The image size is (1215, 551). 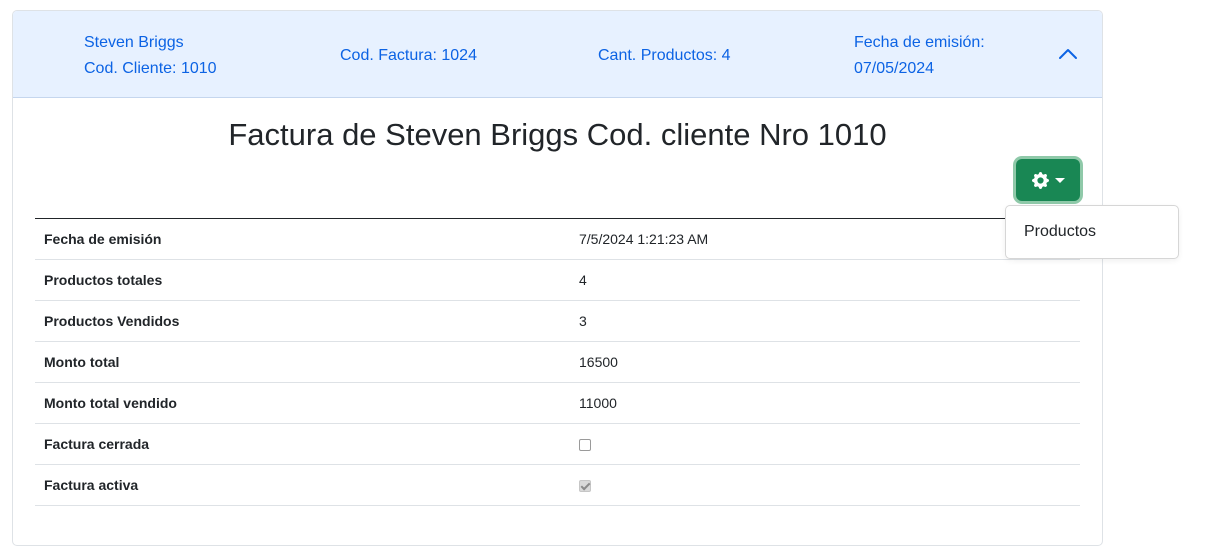 What do you see at coordinates (150, 56) in the screenshot?
I see `client-info: Steven Briggs Cod. Cliente: 1010` at bounding box center [150, 56].